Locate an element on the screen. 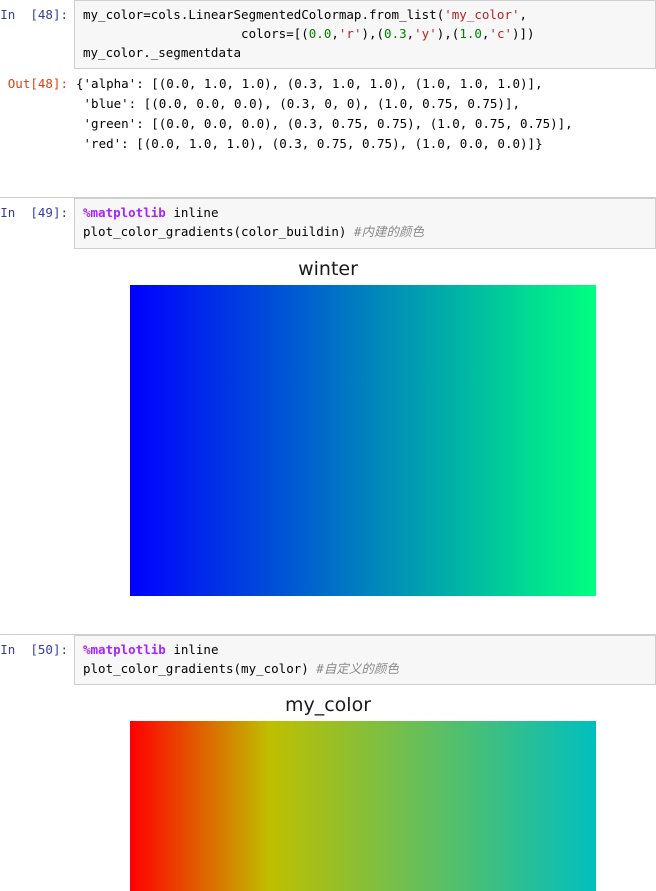 The width and height of the screenshot is (656, 891). cell-prompt-out-48: Out[48]: is located at coordinates (37, 84).